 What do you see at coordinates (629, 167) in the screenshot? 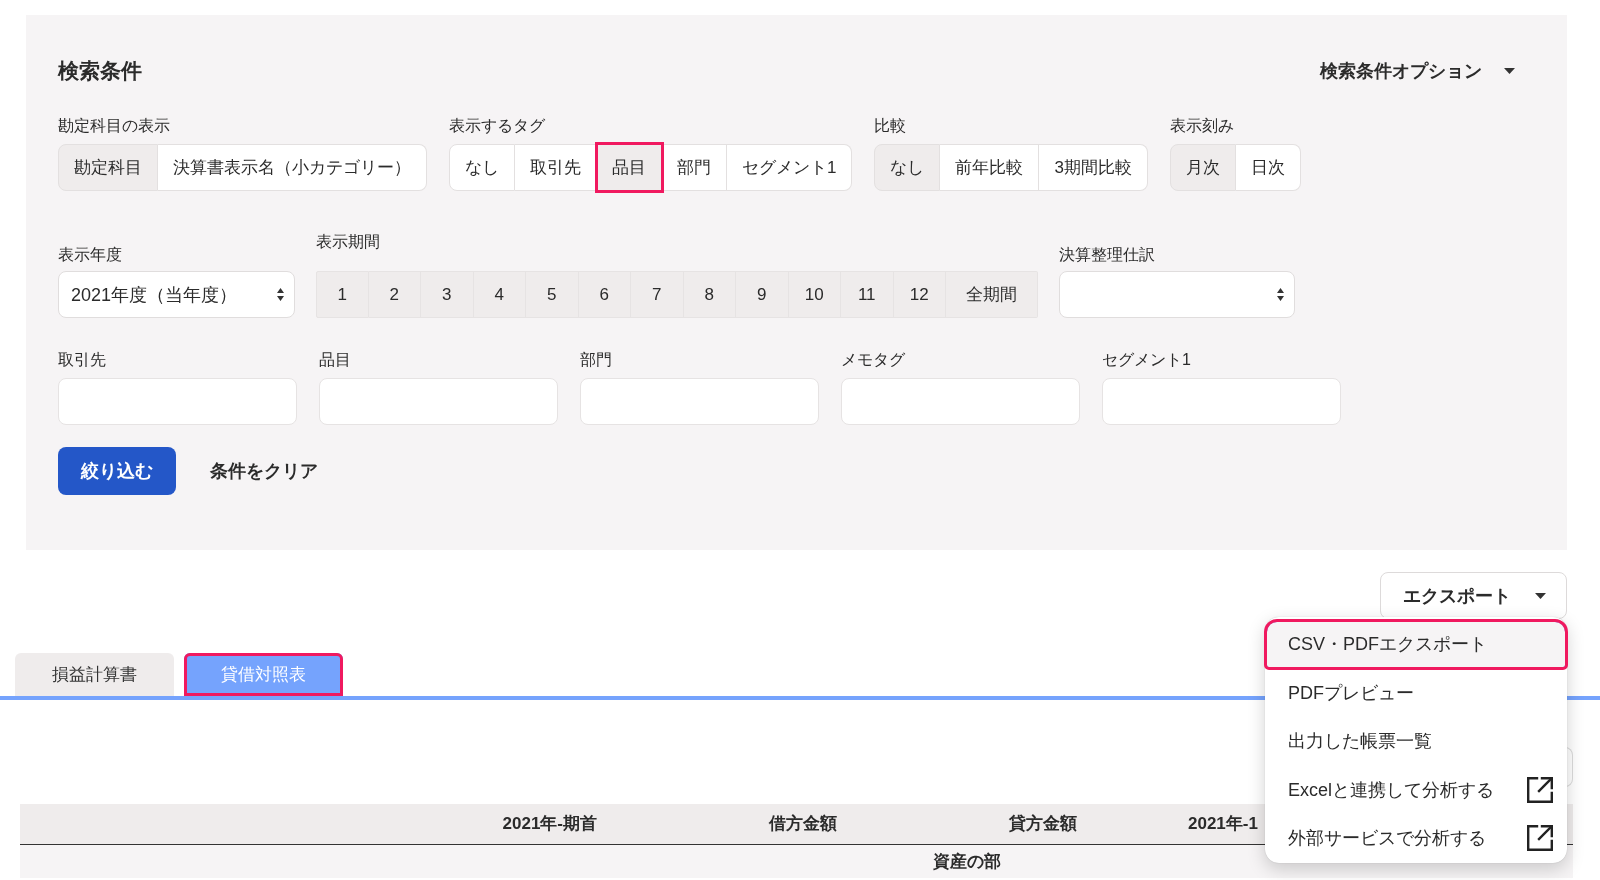
I see `segment-option: 品目` at bounding box center [629, 167].